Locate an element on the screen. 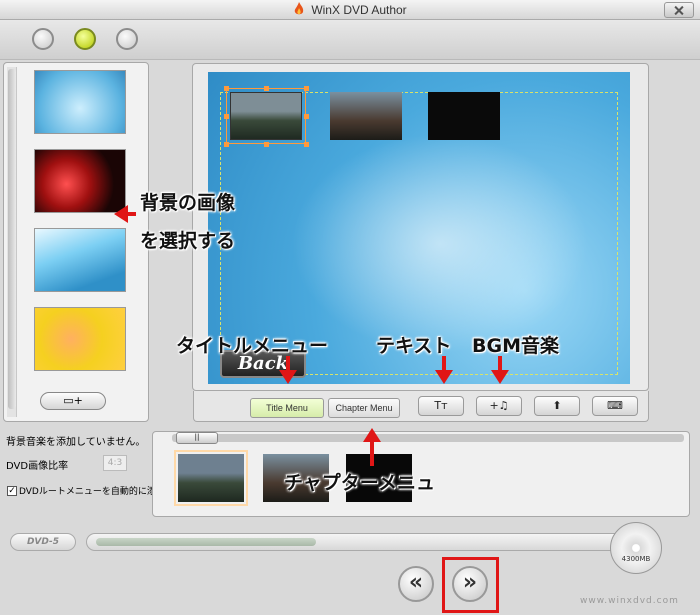 This screenshot has width=700, height=615. move-up-button: ⬆ is located at coordinates (557, 406).